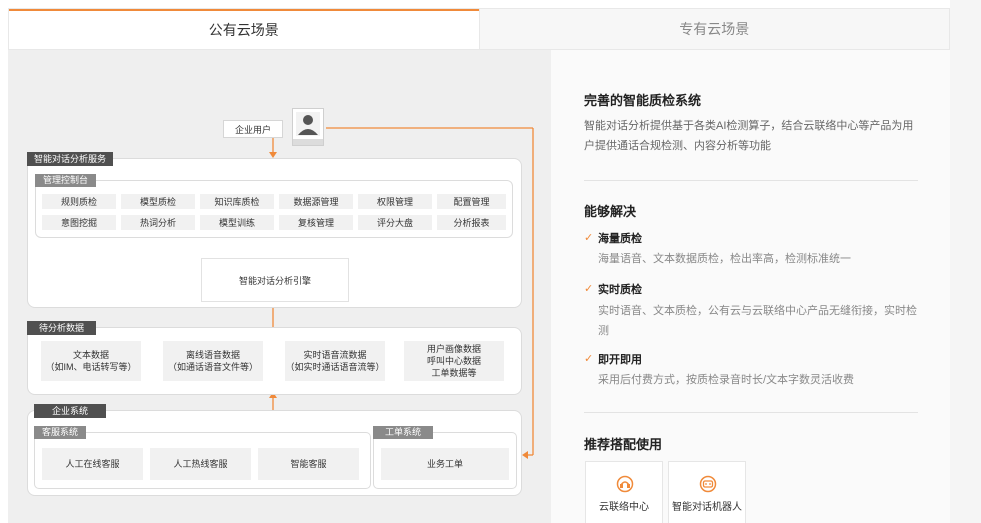 The image size is (981, 523). I want to click on recommend-title: 推荐搭配使用, so click(623, 444).